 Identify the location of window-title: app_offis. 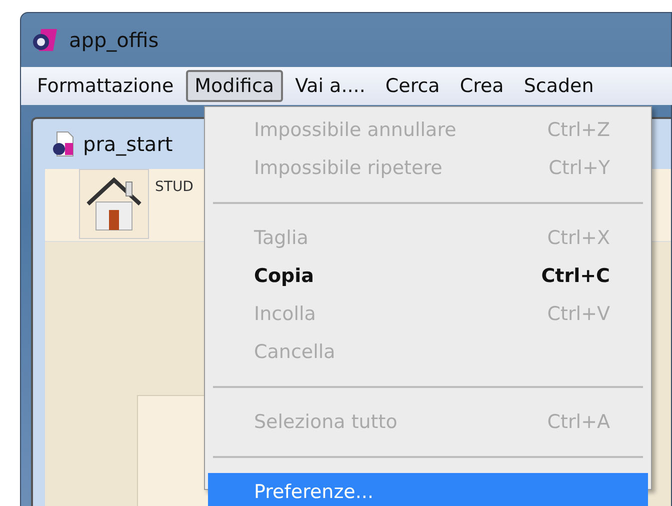
(114, 40).